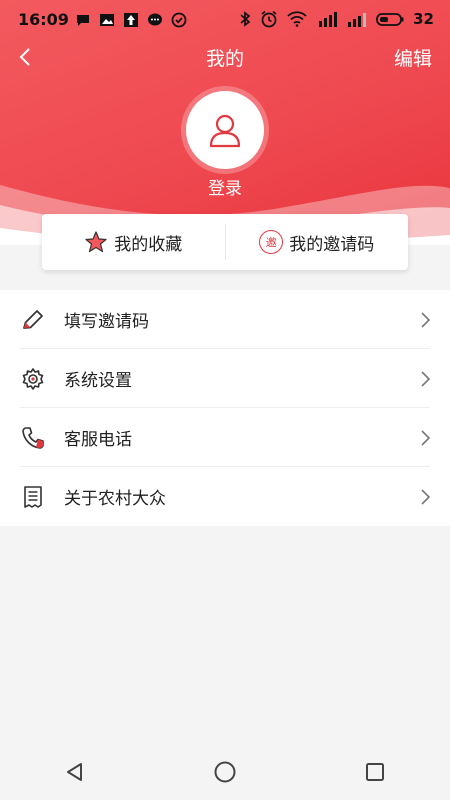  What do you see at coordinates (33, 379) in the screenshot?
I see `gear-icon` at bounding box center [33, 379].